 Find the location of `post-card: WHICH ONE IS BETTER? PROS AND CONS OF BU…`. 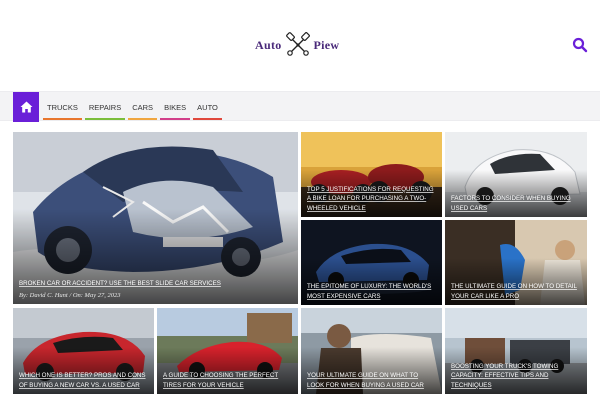

post-card: WHICH ONE IS BETTER? PROS AND CONS OF BU… is located at coordinates (83, 351).